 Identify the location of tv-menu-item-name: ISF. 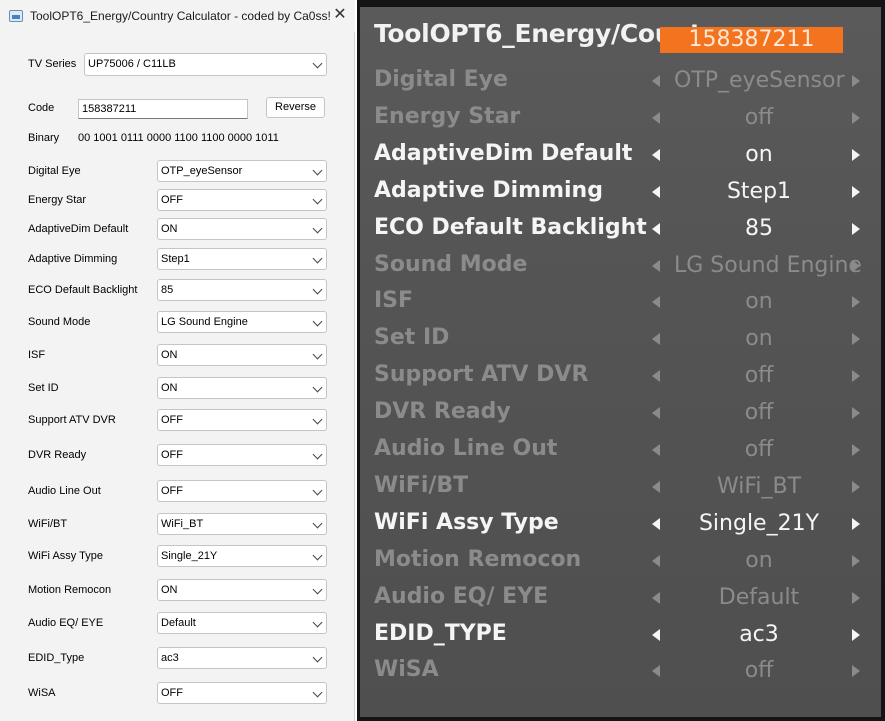
(394, 301).